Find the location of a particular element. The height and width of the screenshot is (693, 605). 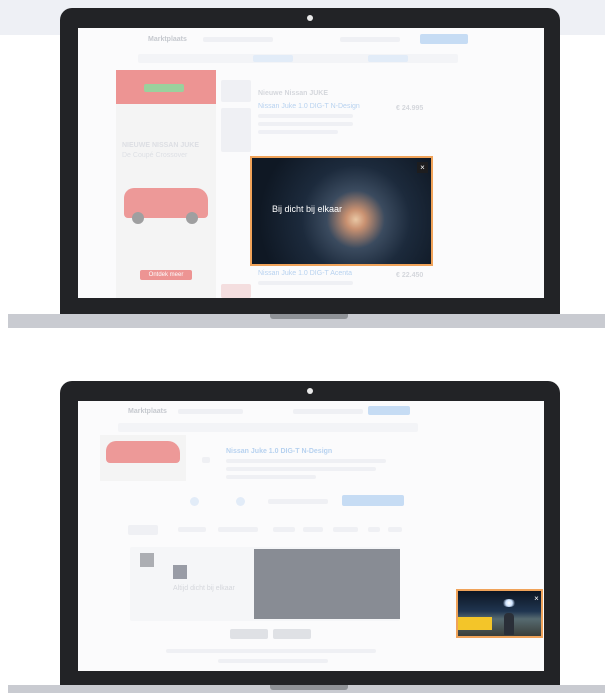

listing-price-1: € 24.995 is located at coordinates (410, 108).